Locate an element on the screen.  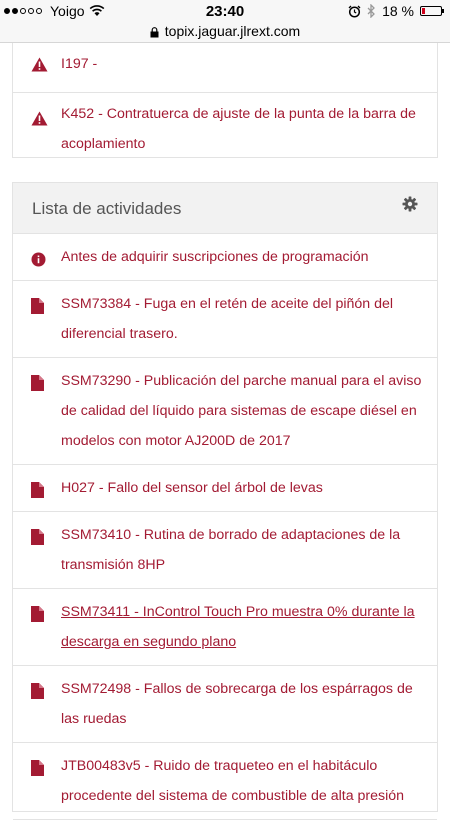
alarm-icon is located at coordinates (354, 11).